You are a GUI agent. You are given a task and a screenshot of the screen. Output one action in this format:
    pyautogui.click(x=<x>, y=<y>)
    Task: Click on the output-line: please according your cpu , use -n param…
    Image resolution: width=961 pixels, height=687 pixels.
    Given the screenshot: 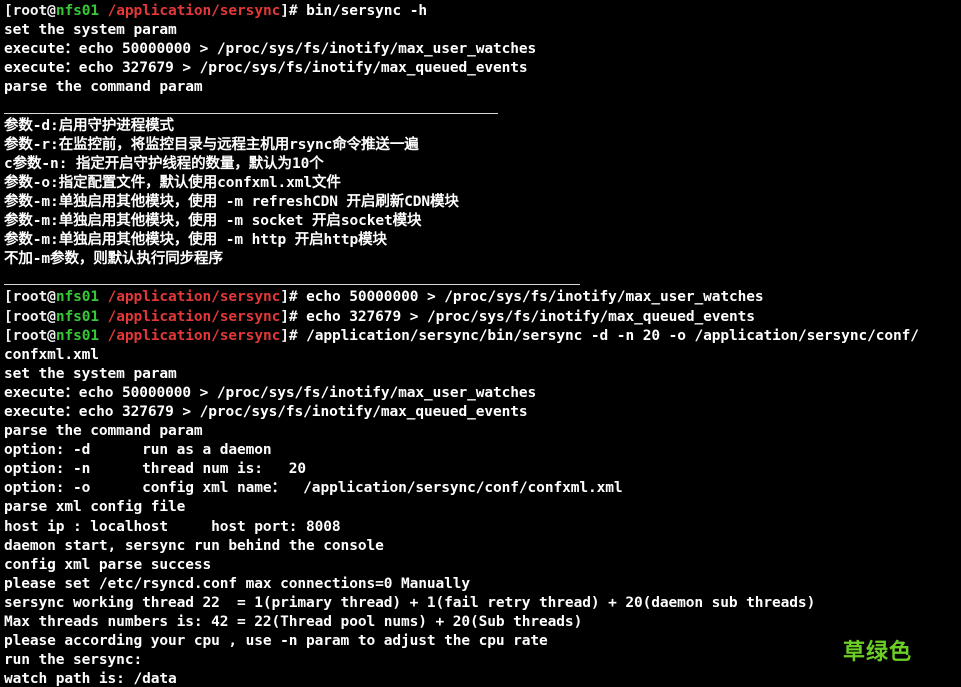 What is the action you would take?
    pyautogui.click(x=276, y=641)
    